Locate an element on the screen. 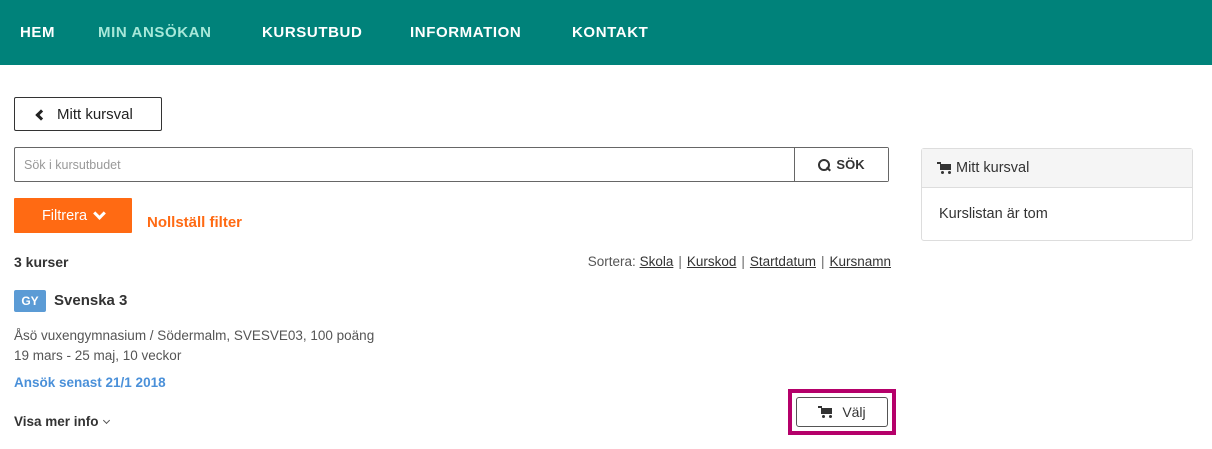  panel-body: Kurslistan är tom is located at coordinates (1057, 205).